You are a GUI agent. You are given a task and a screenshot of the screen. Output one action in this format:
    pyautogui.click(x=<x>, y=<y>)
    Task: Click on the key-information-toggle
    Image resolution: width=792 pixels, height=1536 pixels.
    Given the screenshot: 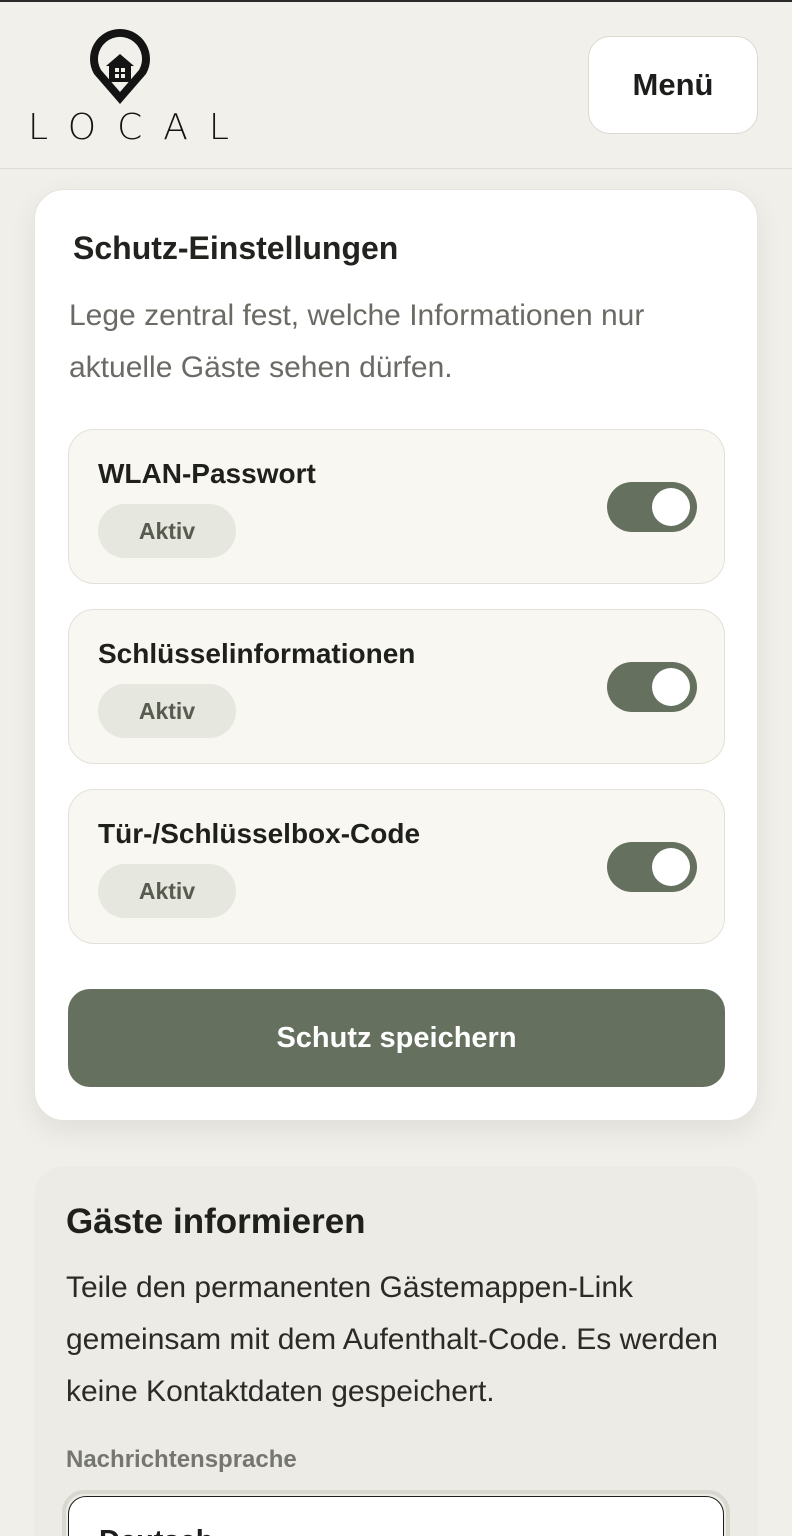 What is the action you would take?
    pyautogui.click(x=652, y=687)
    